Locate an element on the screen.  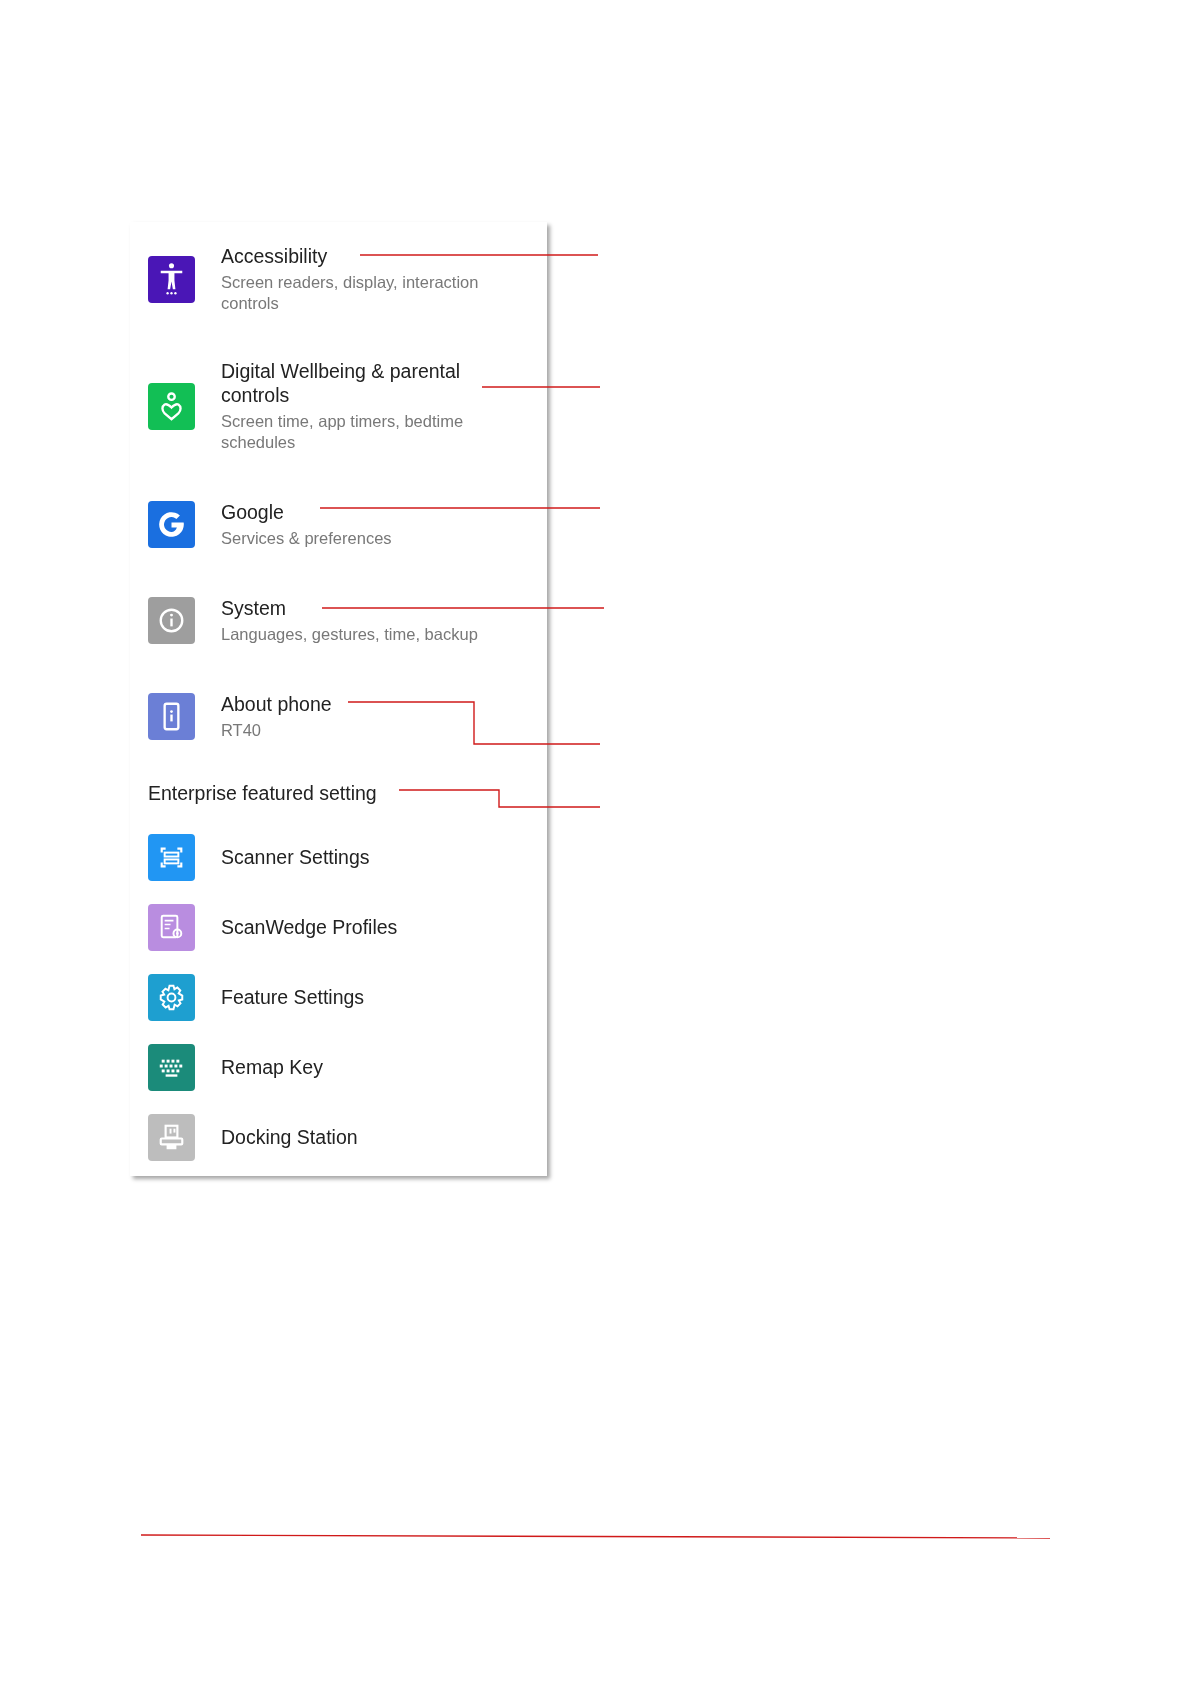
settings-item: Docking Station is located at coordinates (338, 1137).